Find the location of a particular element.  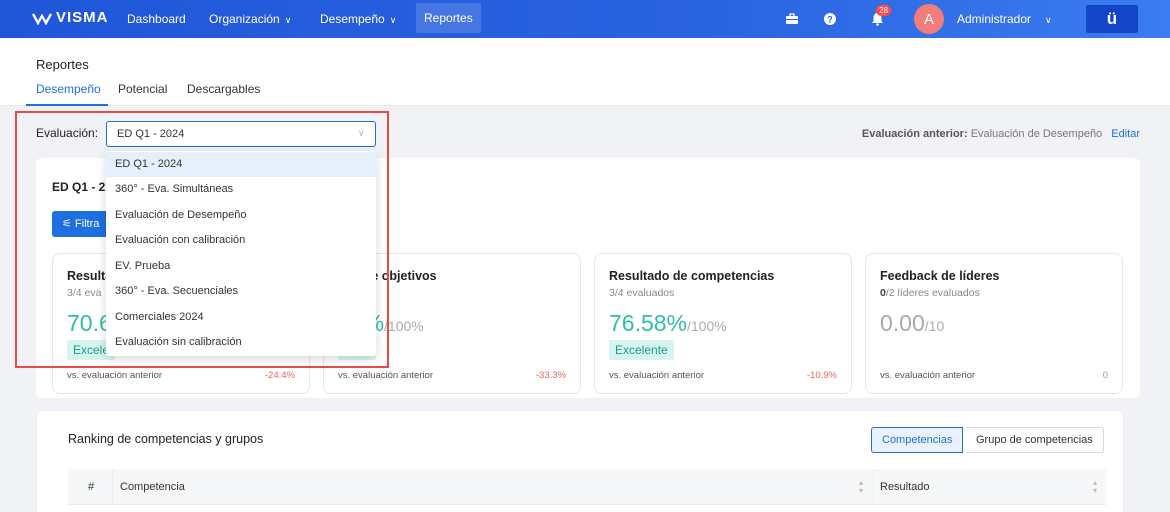

edit-link: Editar is located at coordinates (1125, 134).